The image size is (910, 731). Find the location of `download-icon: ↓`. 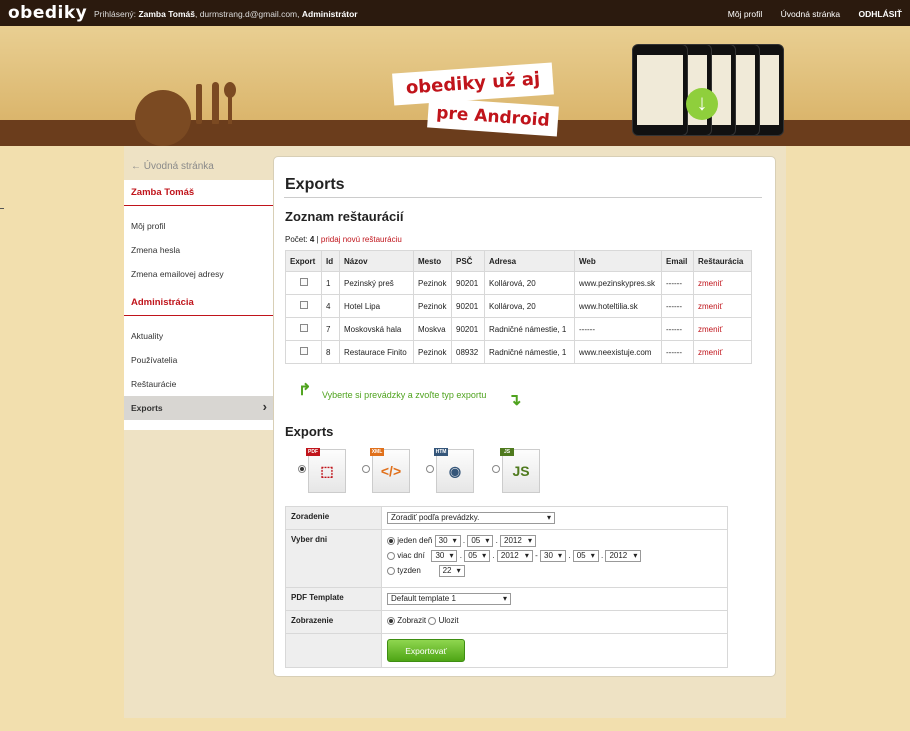

download-icon: ↓ is located at coordinates (702, 104).